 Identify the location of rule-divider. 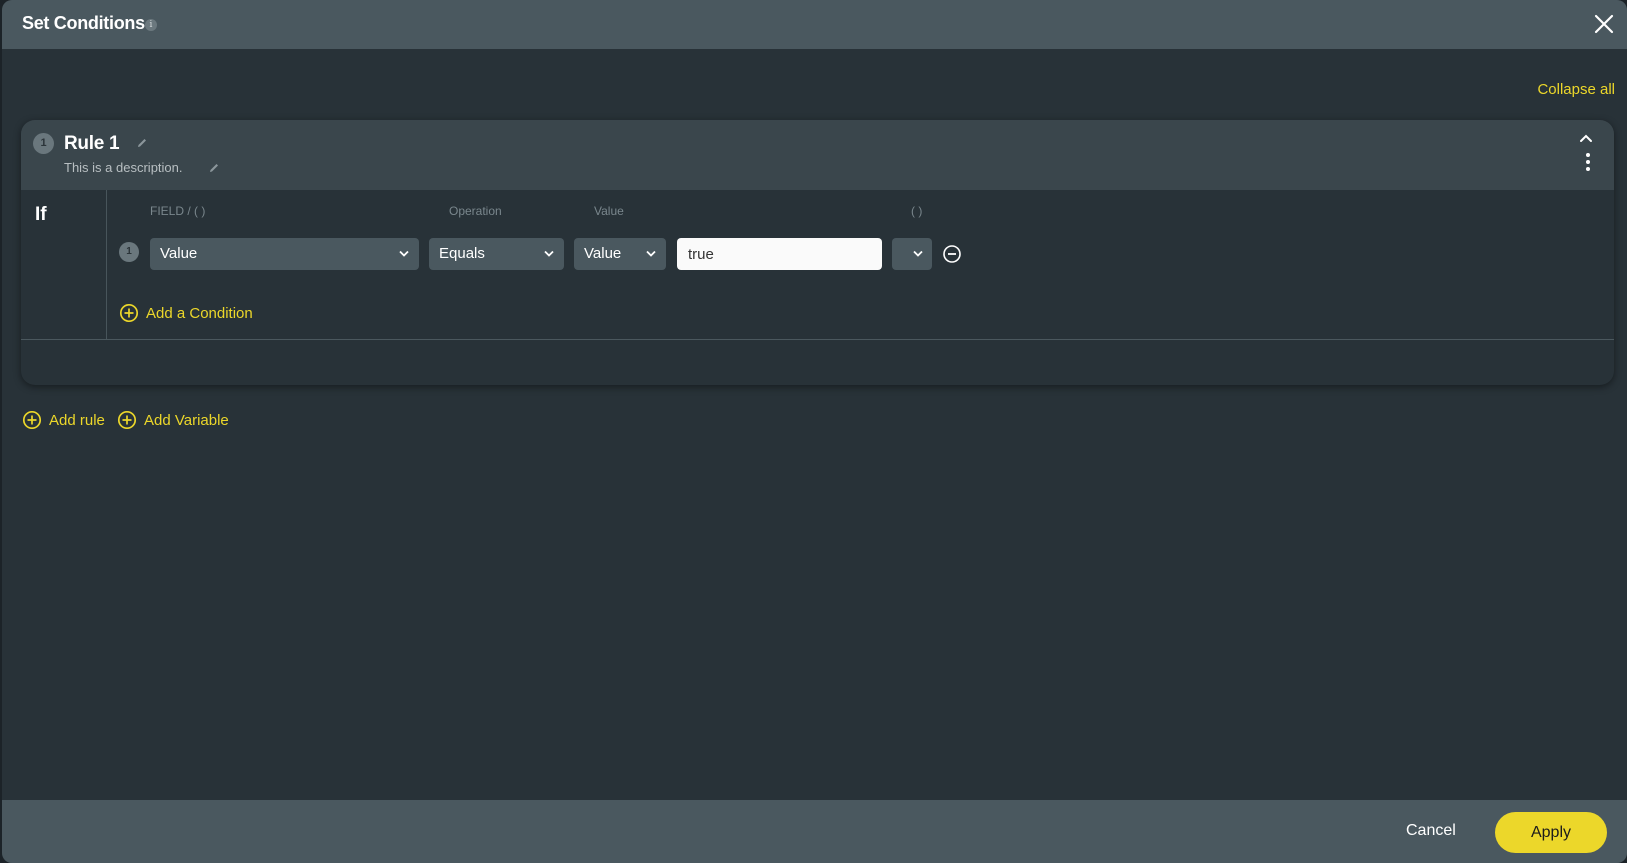
(817, 339).